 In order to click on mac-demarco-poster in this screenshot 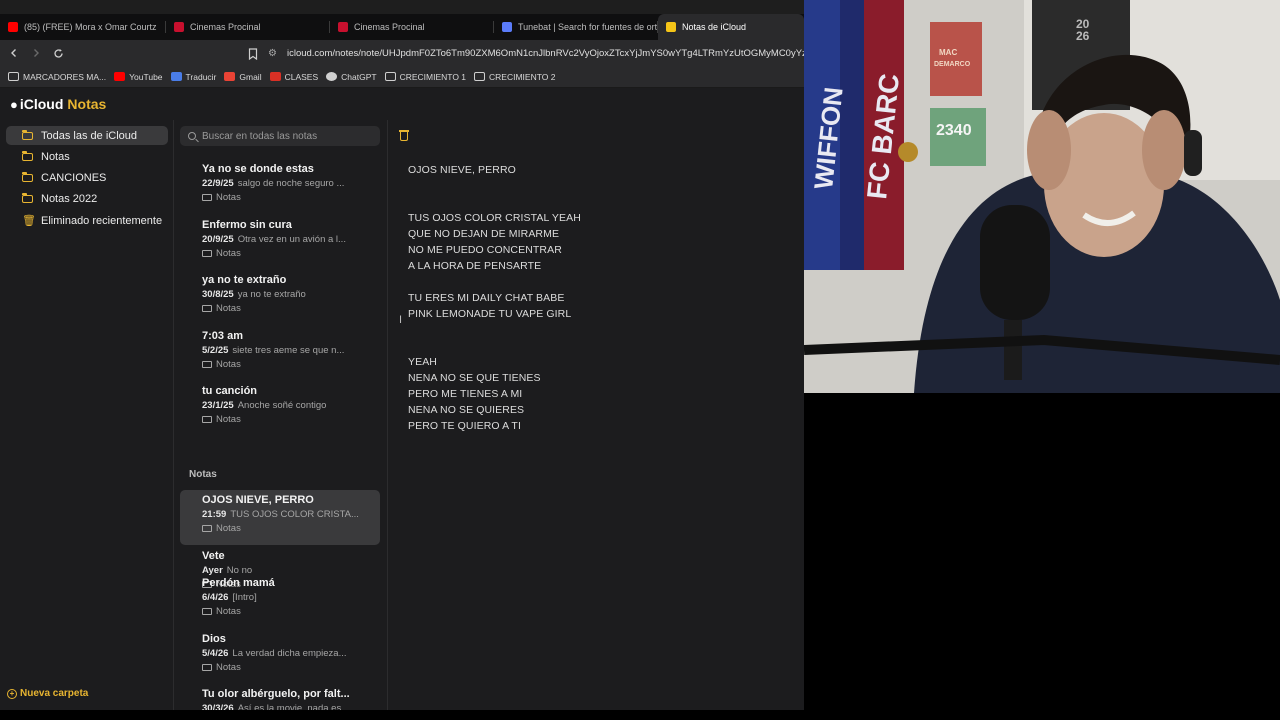, I will do `click(956, 59)`.